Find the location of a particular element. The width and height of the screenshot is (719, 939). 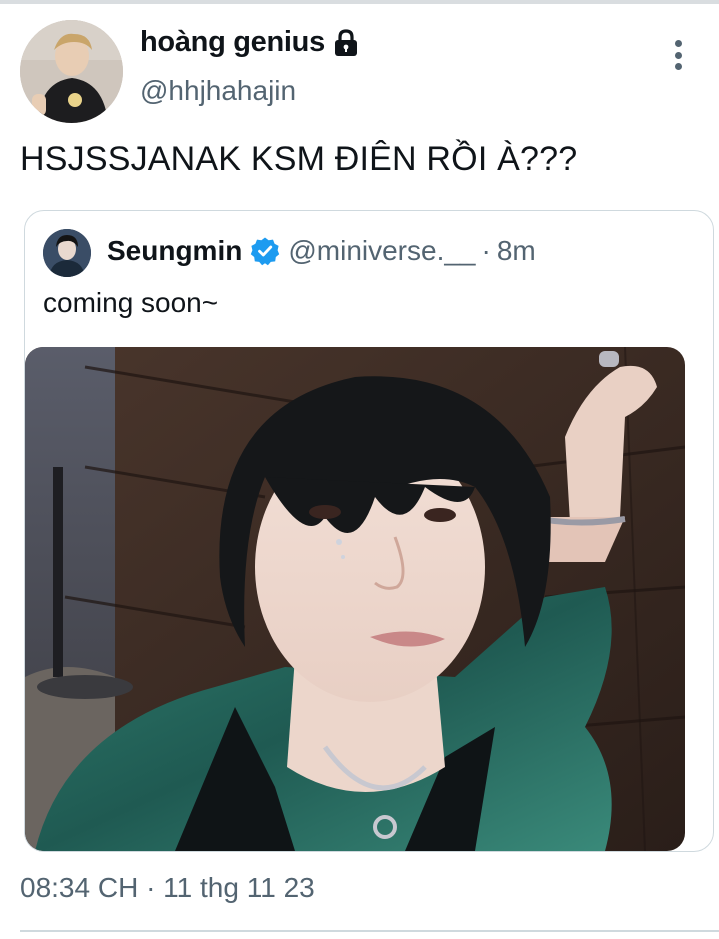

verified-badge-icon is located at coordinates (265, 251).